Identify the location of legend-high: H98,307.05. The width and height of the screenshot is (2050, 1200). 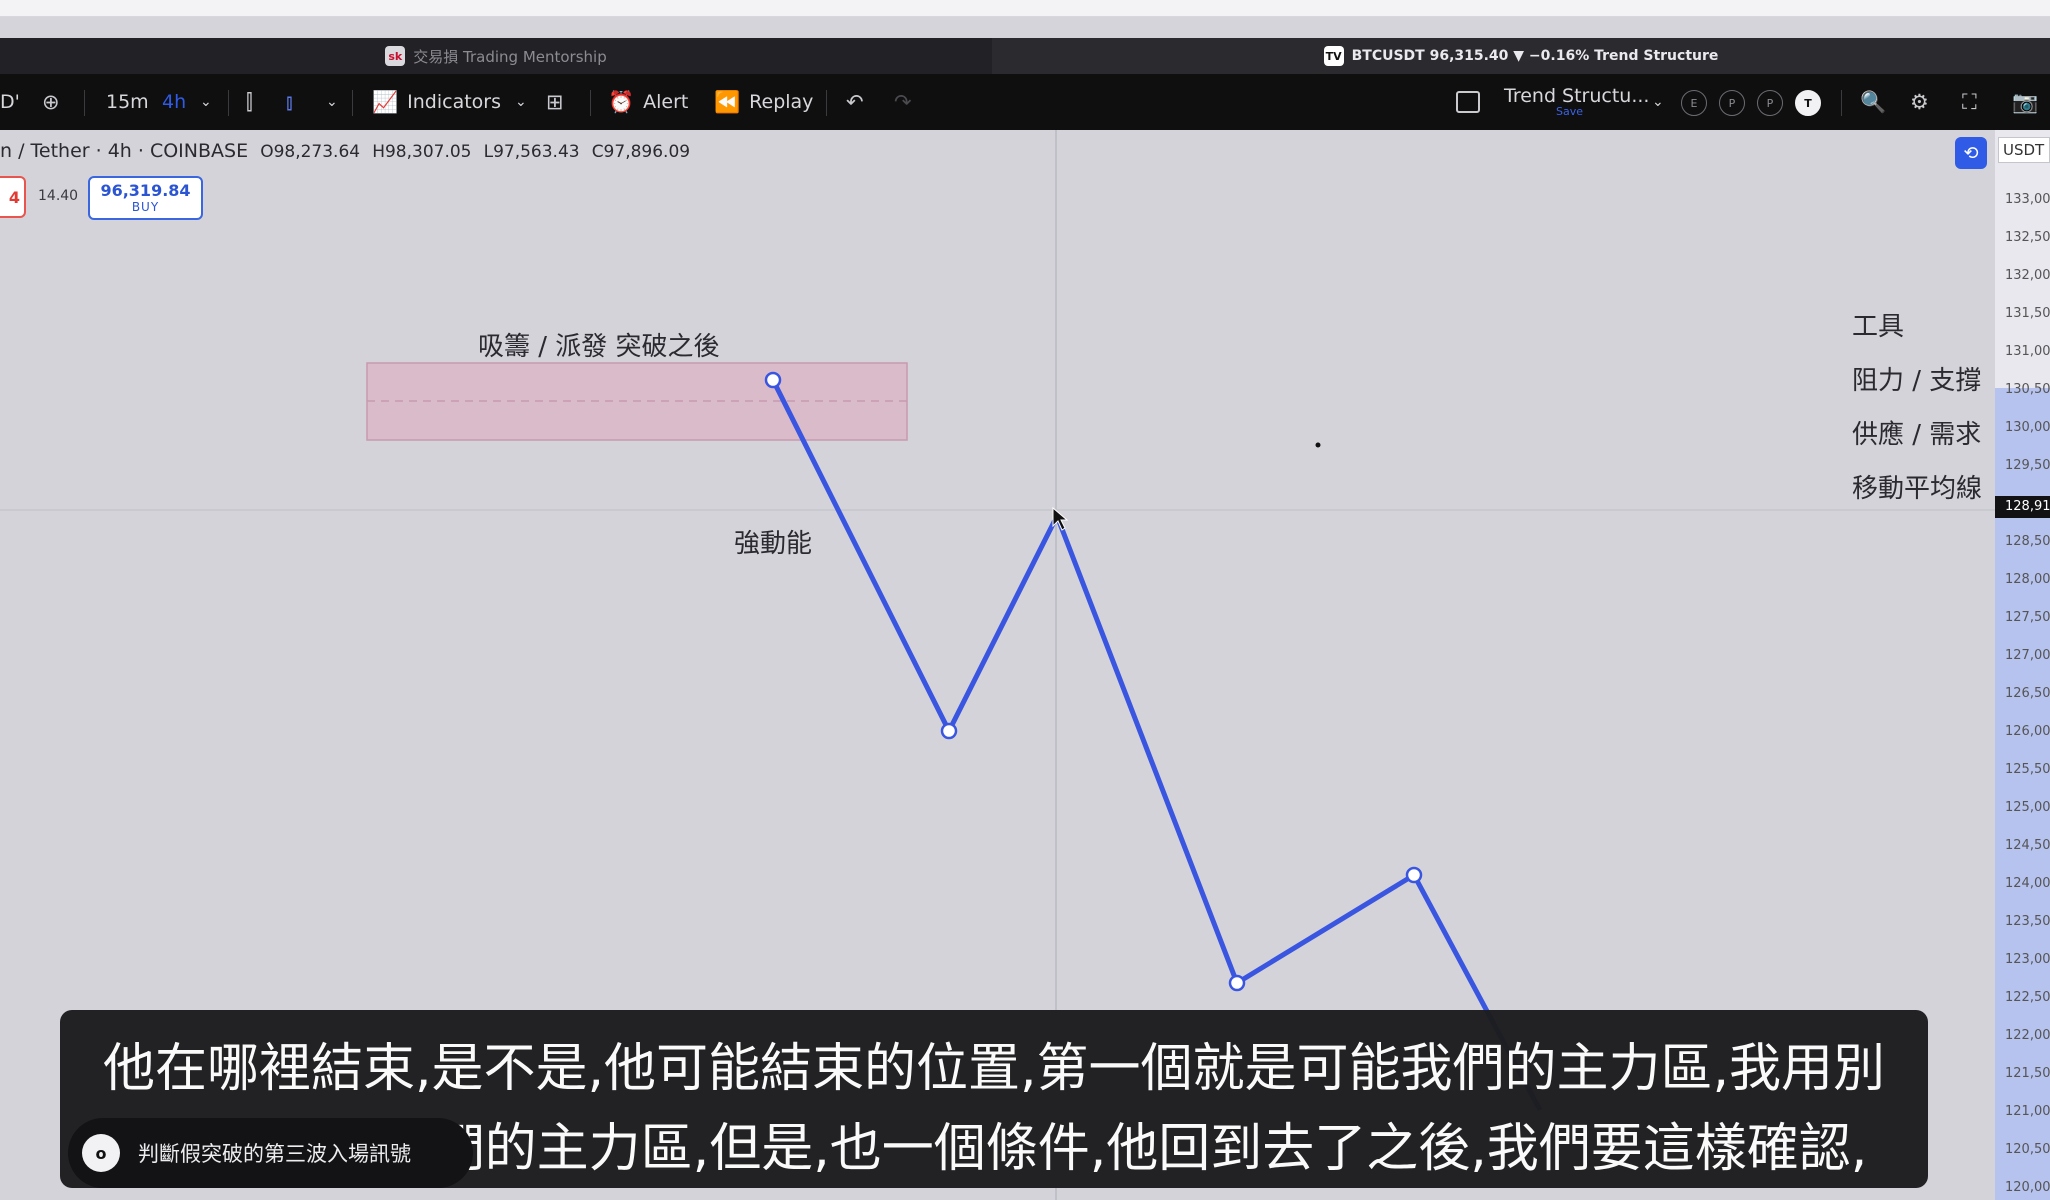
(422, 152).